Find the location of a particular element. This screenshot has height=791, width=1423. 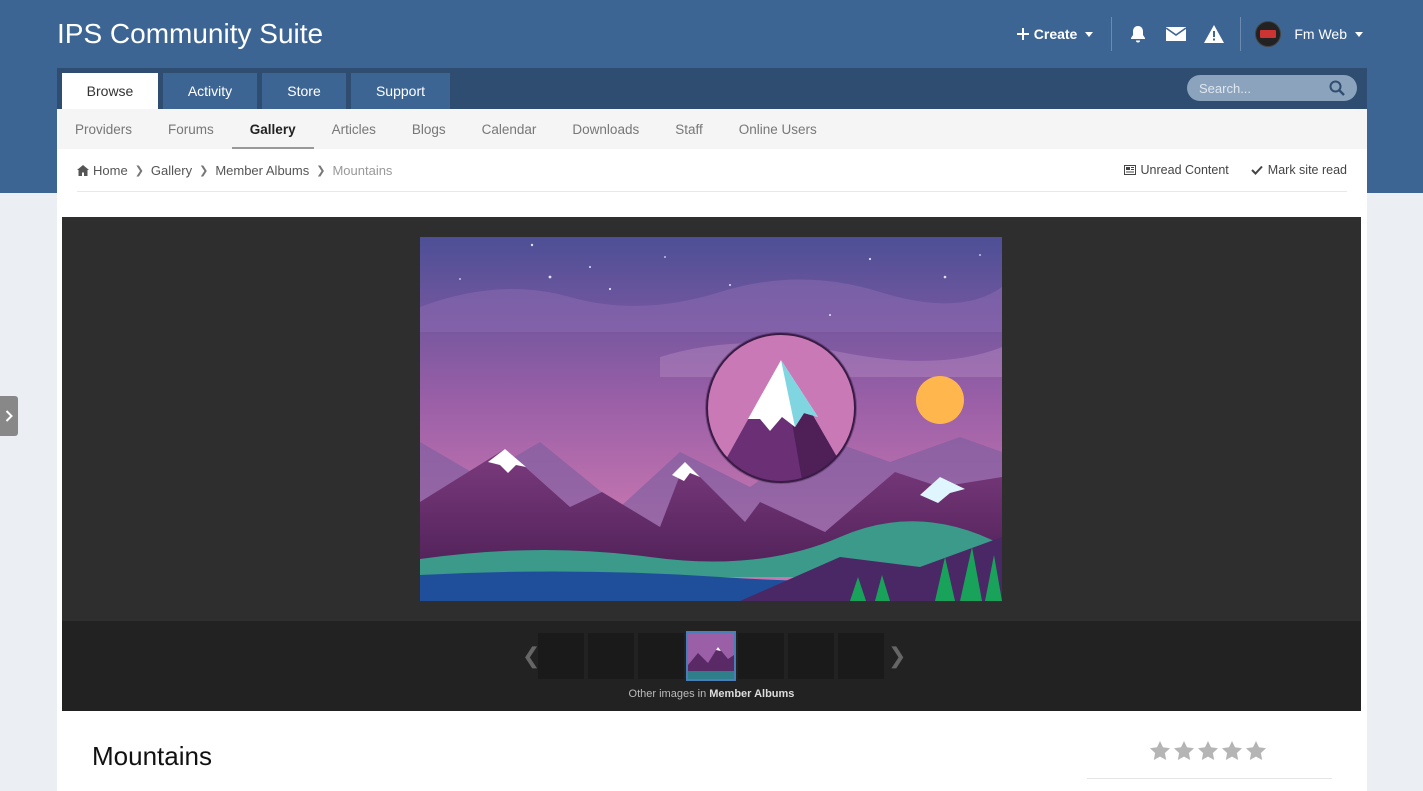

chevron-right-icon is located at coordinates (9, 416).